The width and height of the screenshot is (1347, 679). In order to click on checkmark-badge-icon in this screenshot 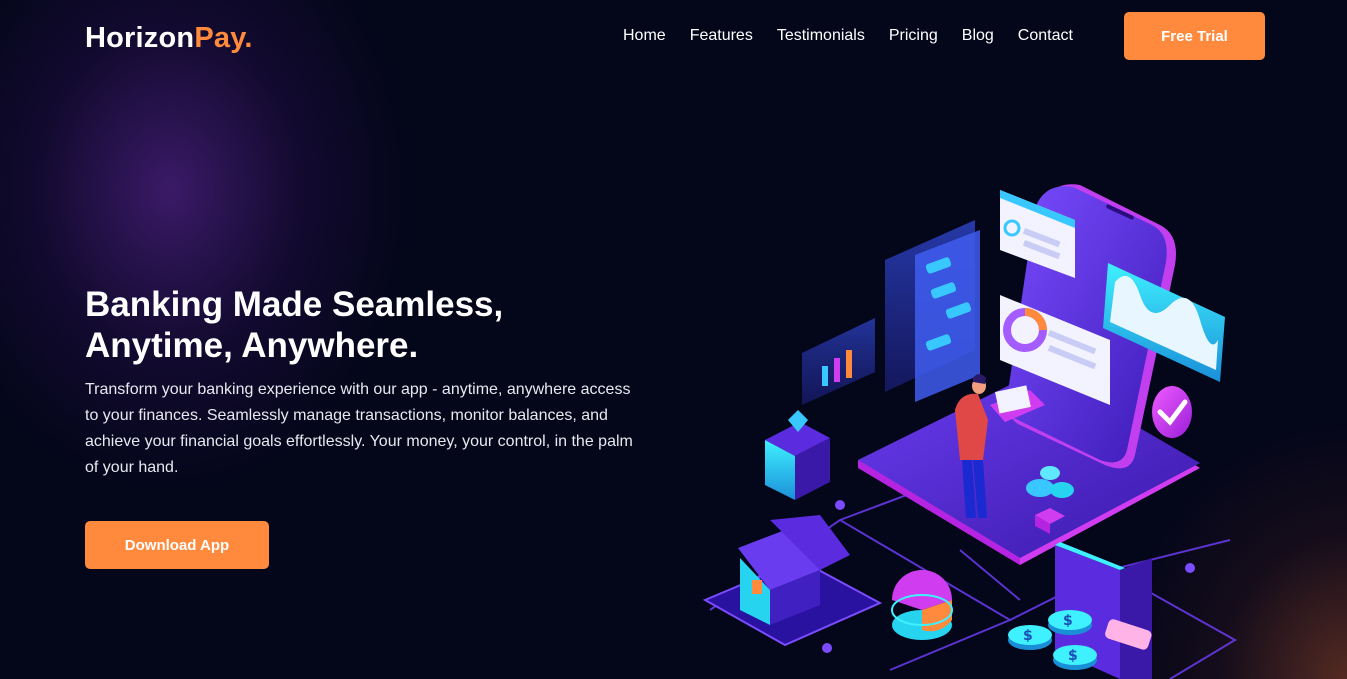, I will do `click(1172, 412)`.